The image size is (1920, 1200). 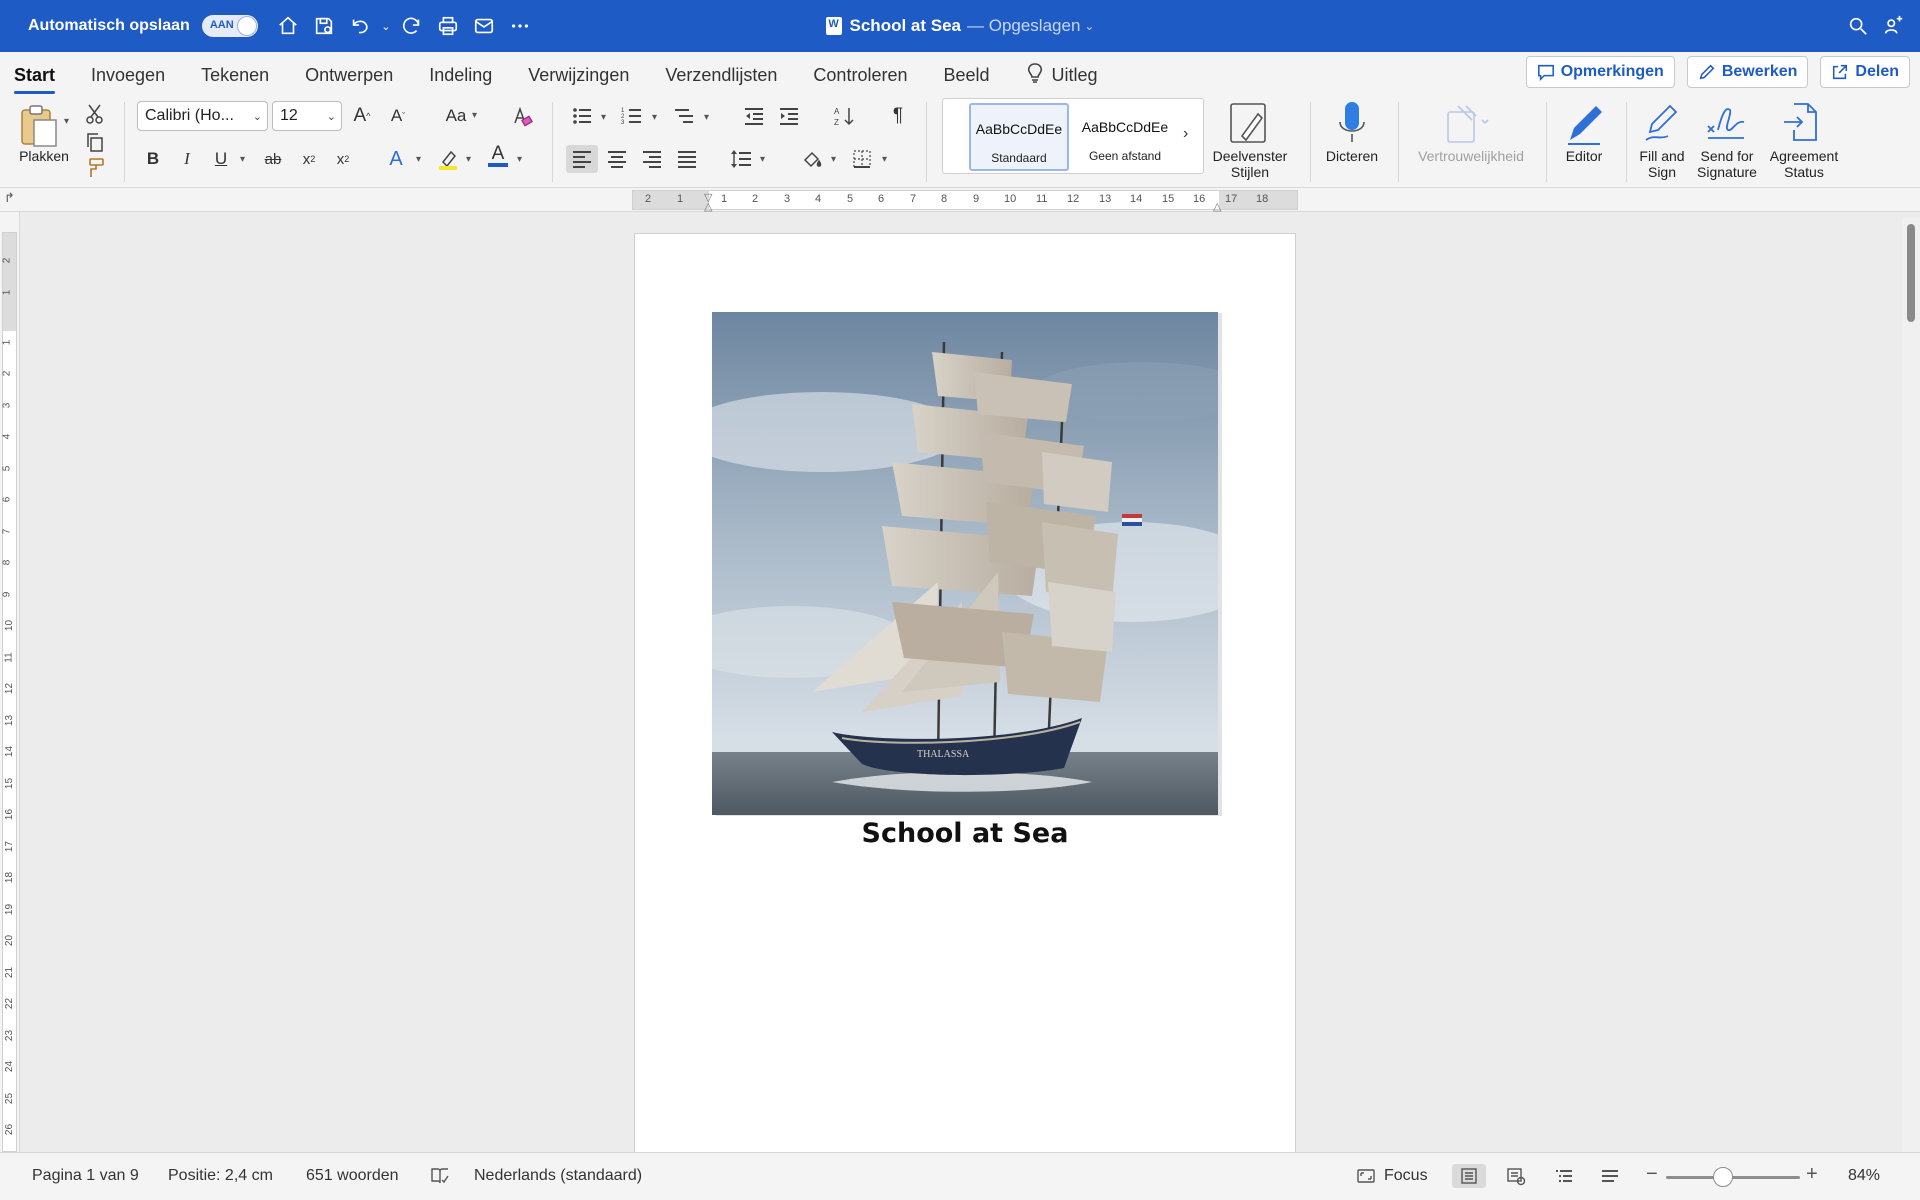 I want to click on grow-font-icon: A ^, so click(x=362, y=116).